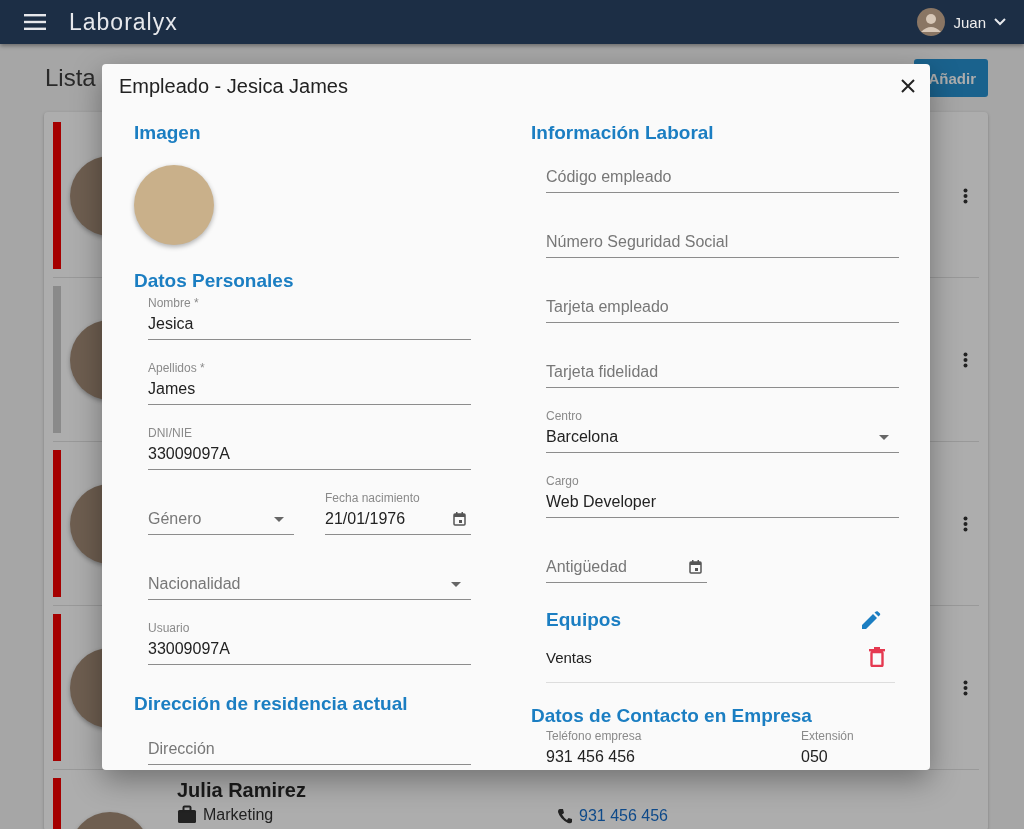 This screenshot has width=1024, height=829. I want to click on field-label: Apellidos *, so click(177, 368).